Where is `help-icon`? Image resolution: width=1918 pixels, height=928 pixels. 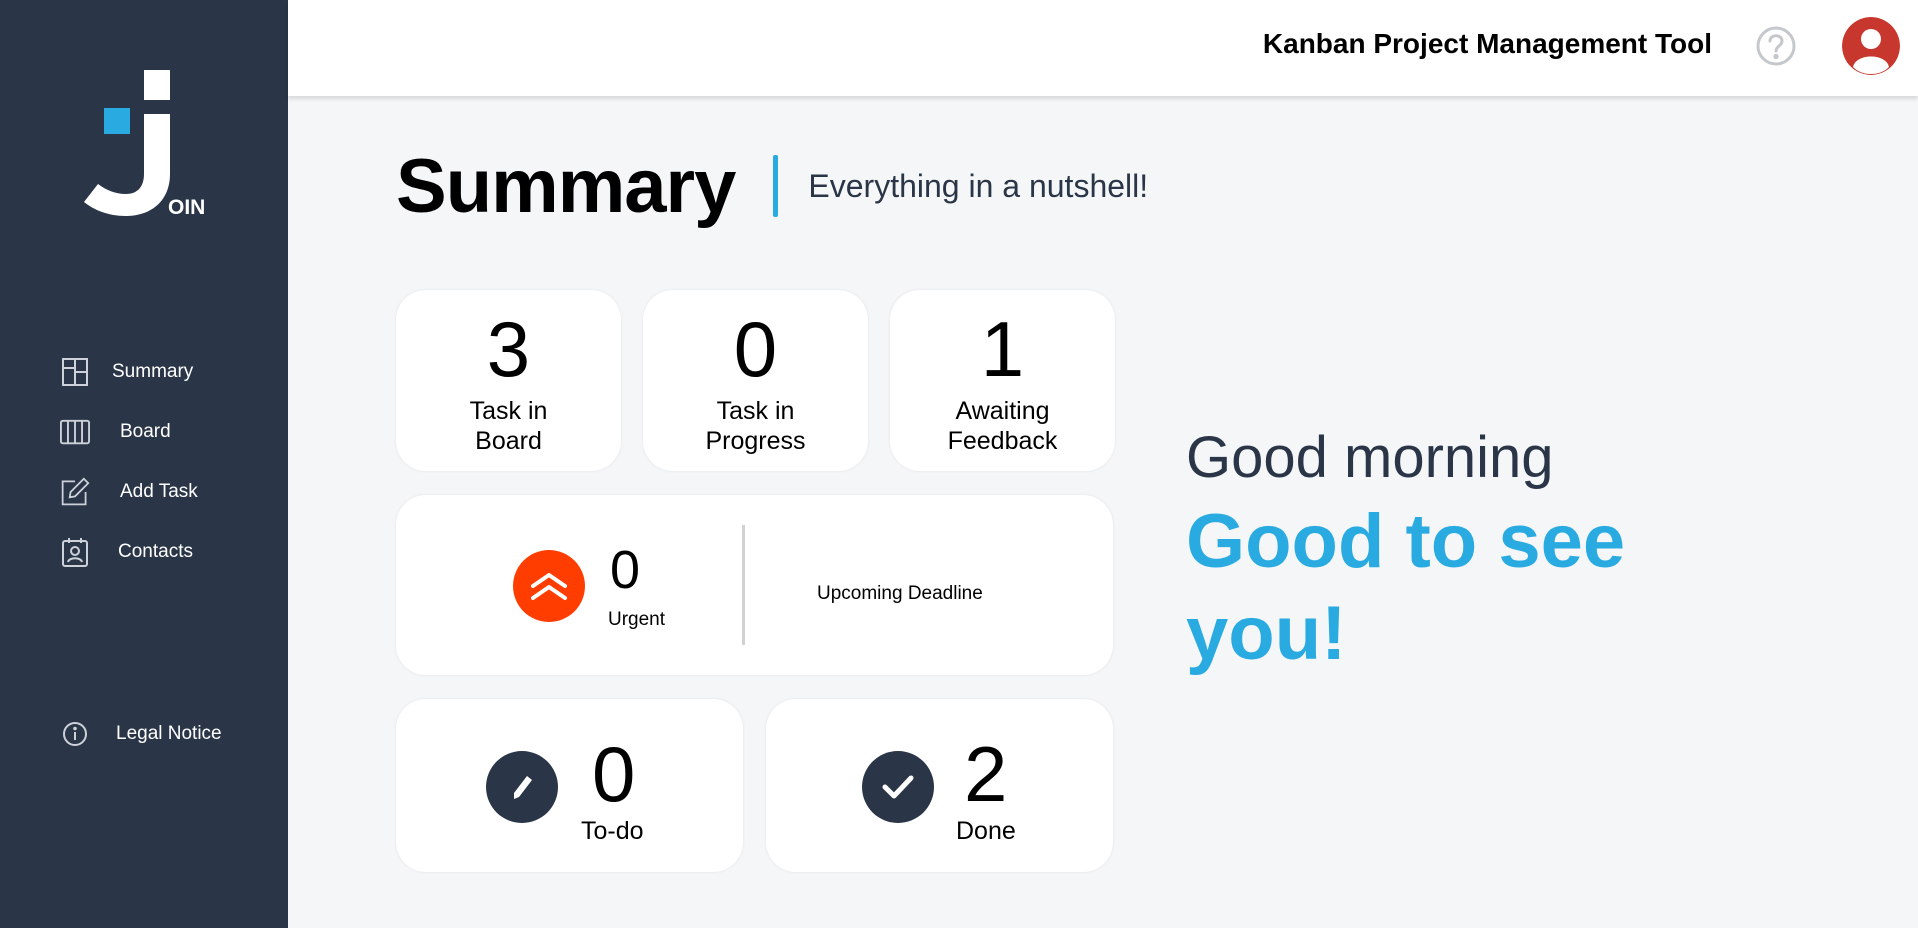 help-icon is located at coordinates (1776, 46).